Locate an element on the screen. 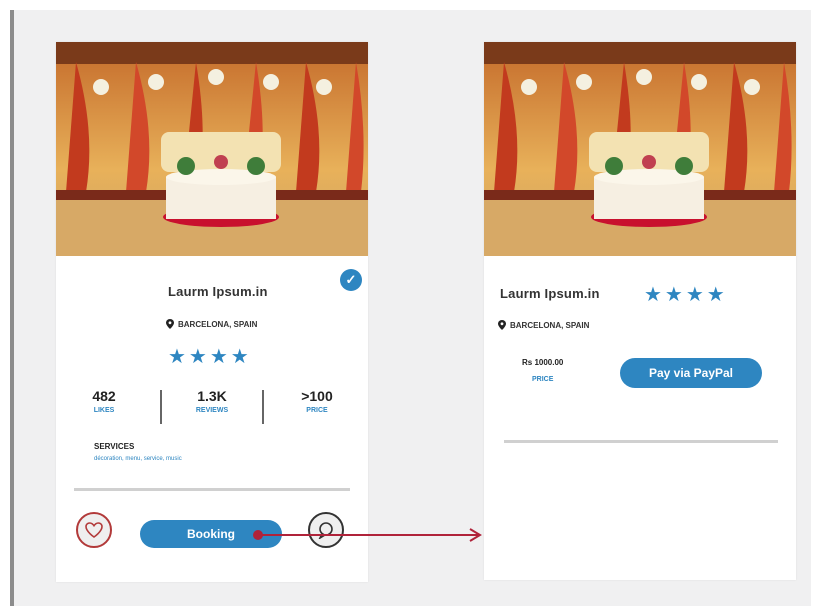 The width and height of the screenshot is (816, 613). heart-icon is located at coordinates (94, 530).